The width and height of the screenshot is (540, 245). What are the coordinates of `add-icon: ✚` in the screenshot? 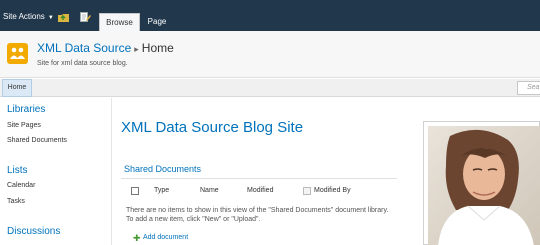 It's located at (137, 238).